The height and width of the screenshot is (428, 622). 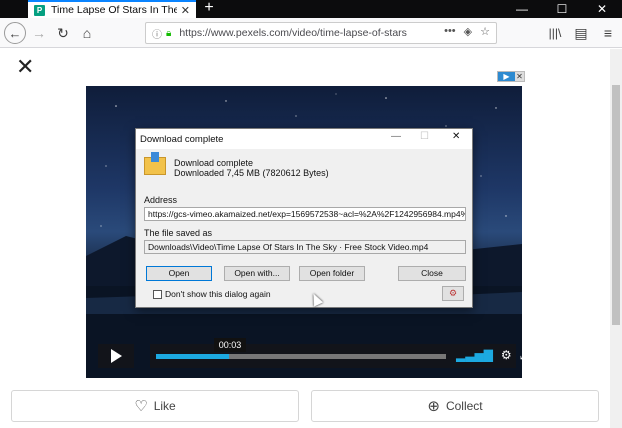 I want to click on play-icon, so click(x=116, y=356).